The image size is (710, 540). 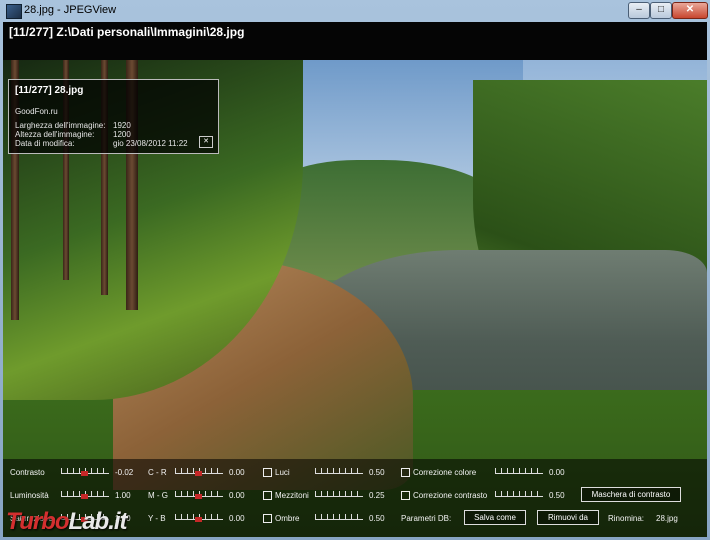 What do you see at coordinates (29, 495) in the screenshot?
I see `brightness-label: Luminosità` at bounding box center [29, 495].